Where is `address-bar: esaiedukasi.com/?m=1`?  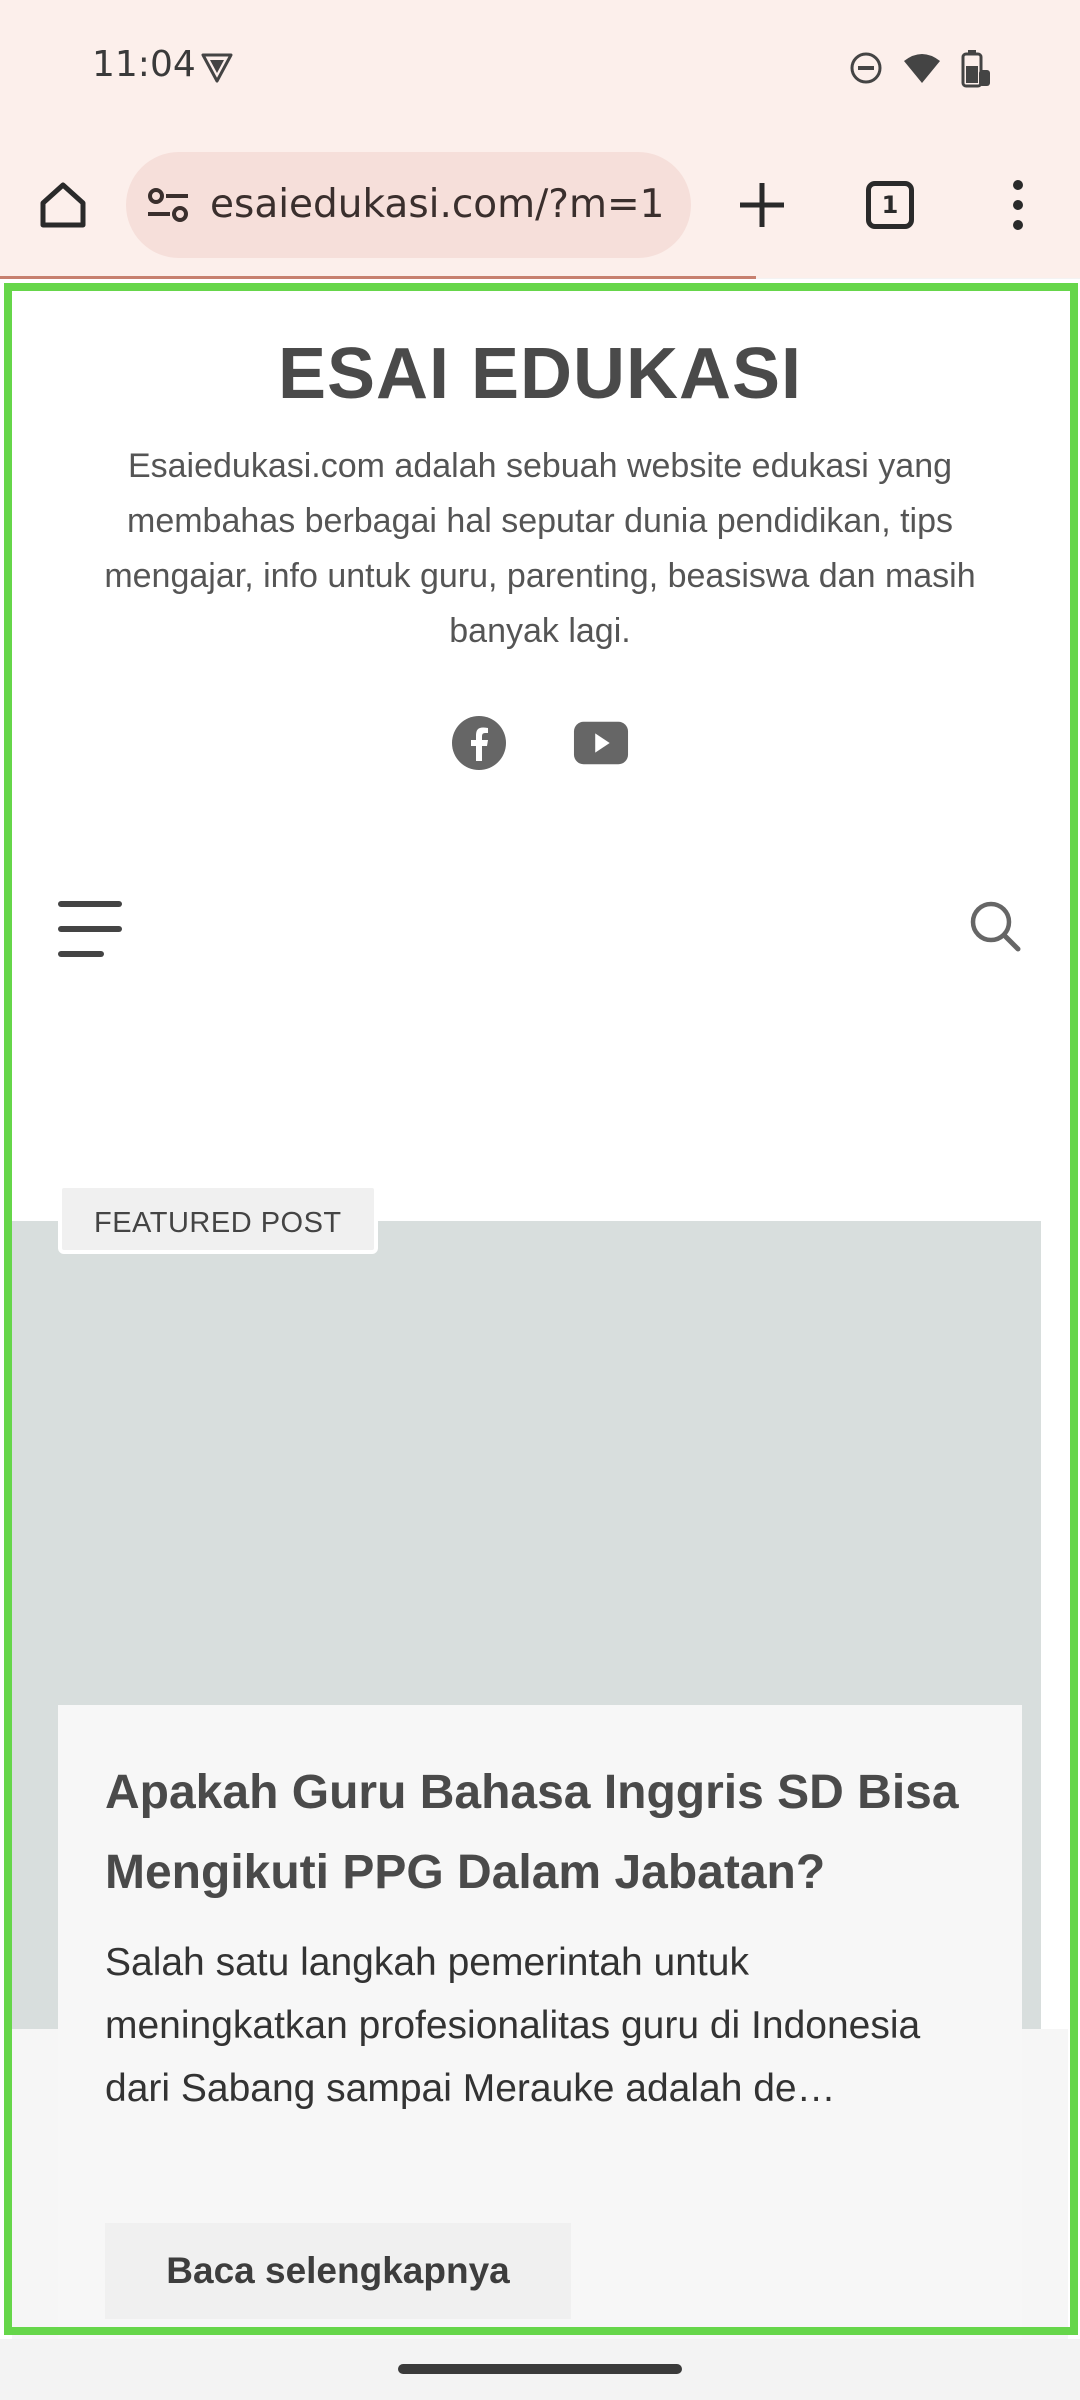 address-bar: esaiedukasi.com/?m=1 is located at coordinates (408, 205).